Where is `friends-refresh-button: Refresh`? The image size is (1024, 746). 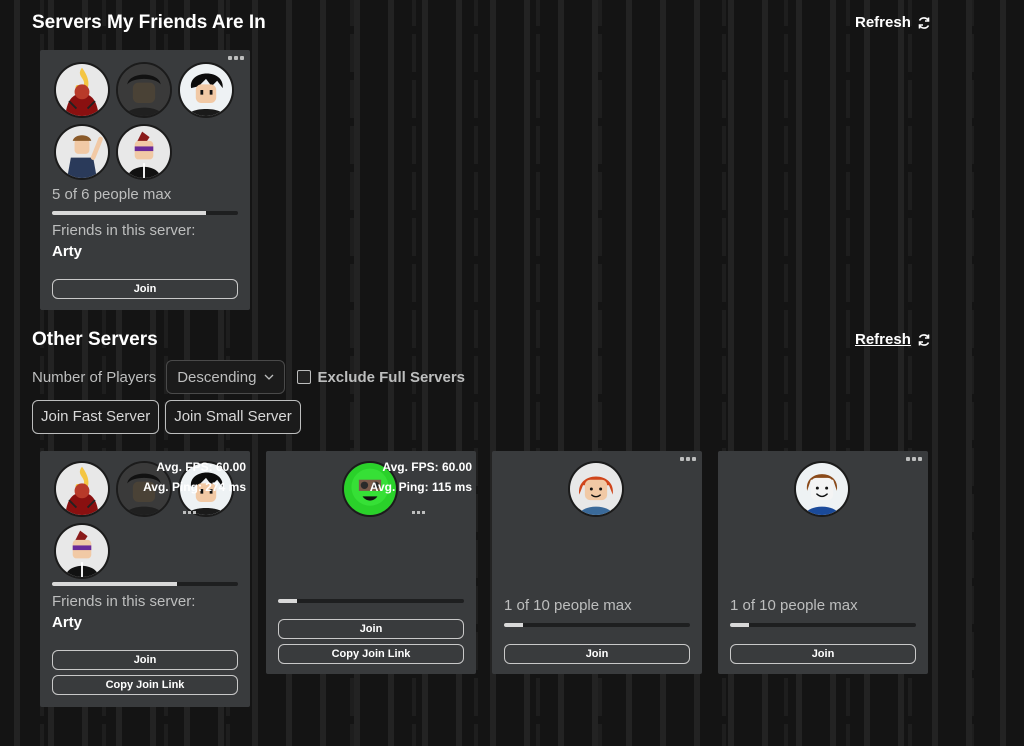 friends-refresh-button: Refresh is located at coordinates (893, 22).